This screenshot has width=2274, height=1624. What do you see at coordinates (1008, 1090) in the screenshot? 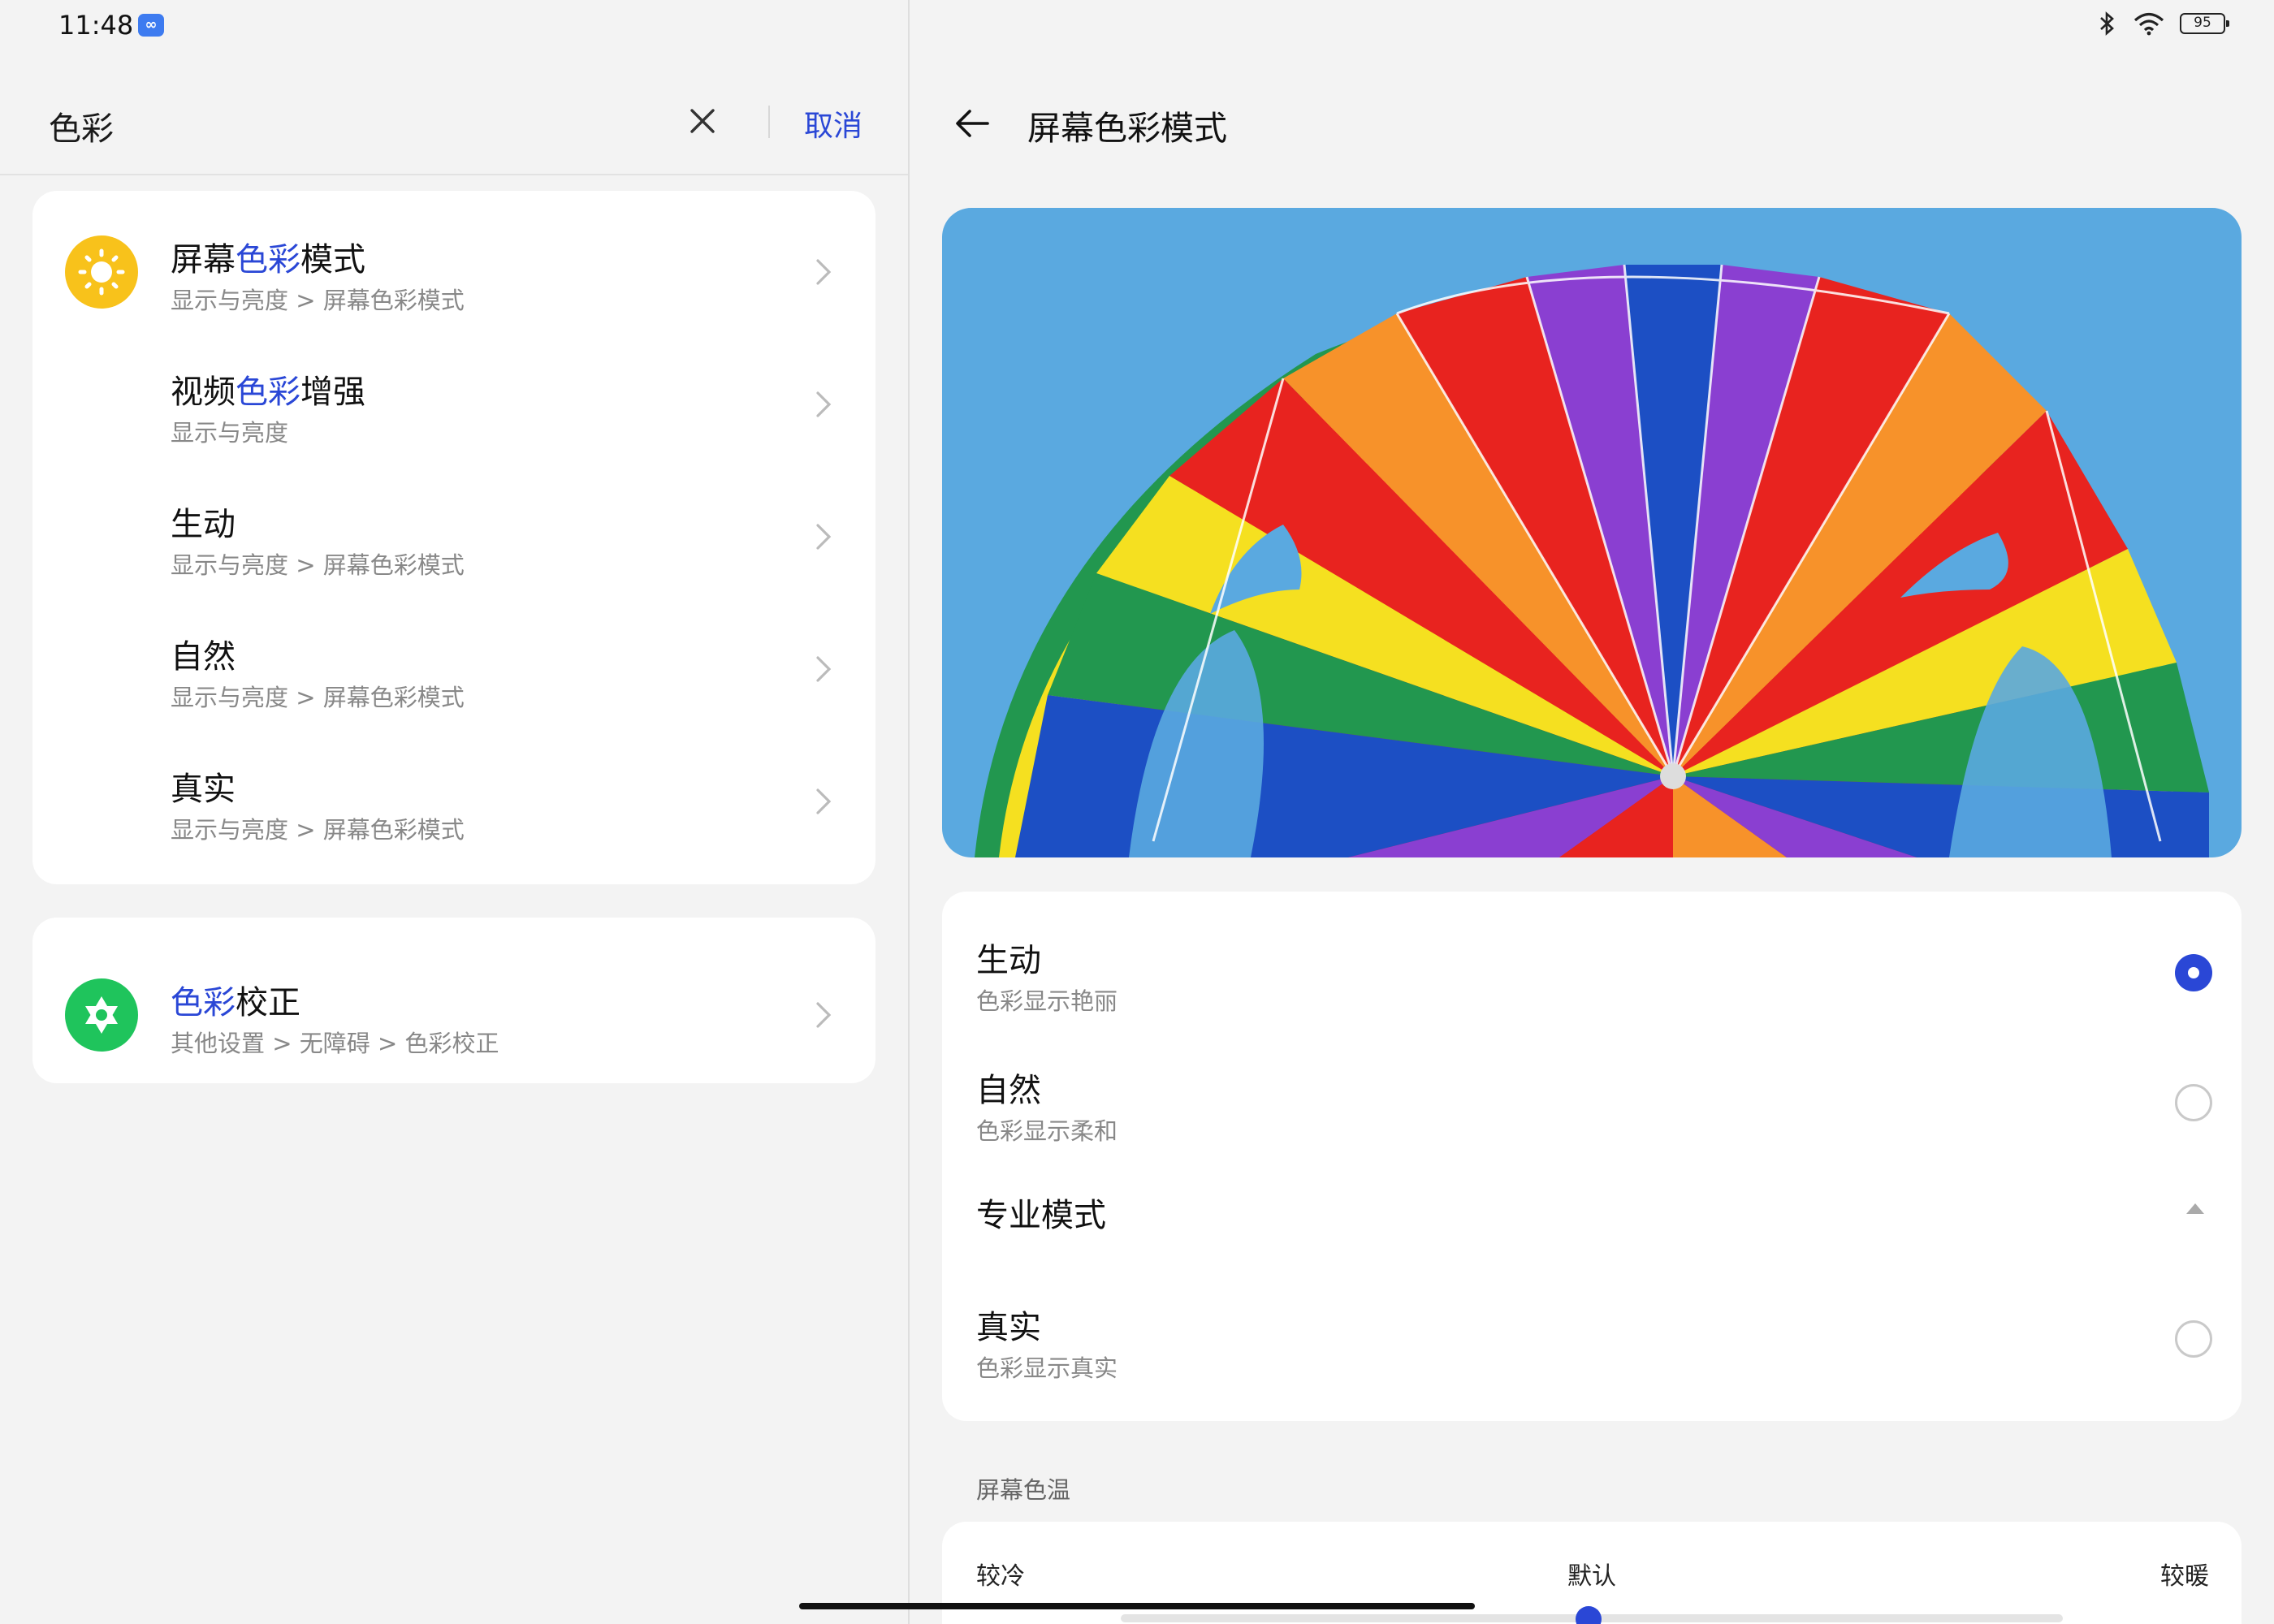
I see `mode-title: 自然` at bounding box center [1008, 1090].